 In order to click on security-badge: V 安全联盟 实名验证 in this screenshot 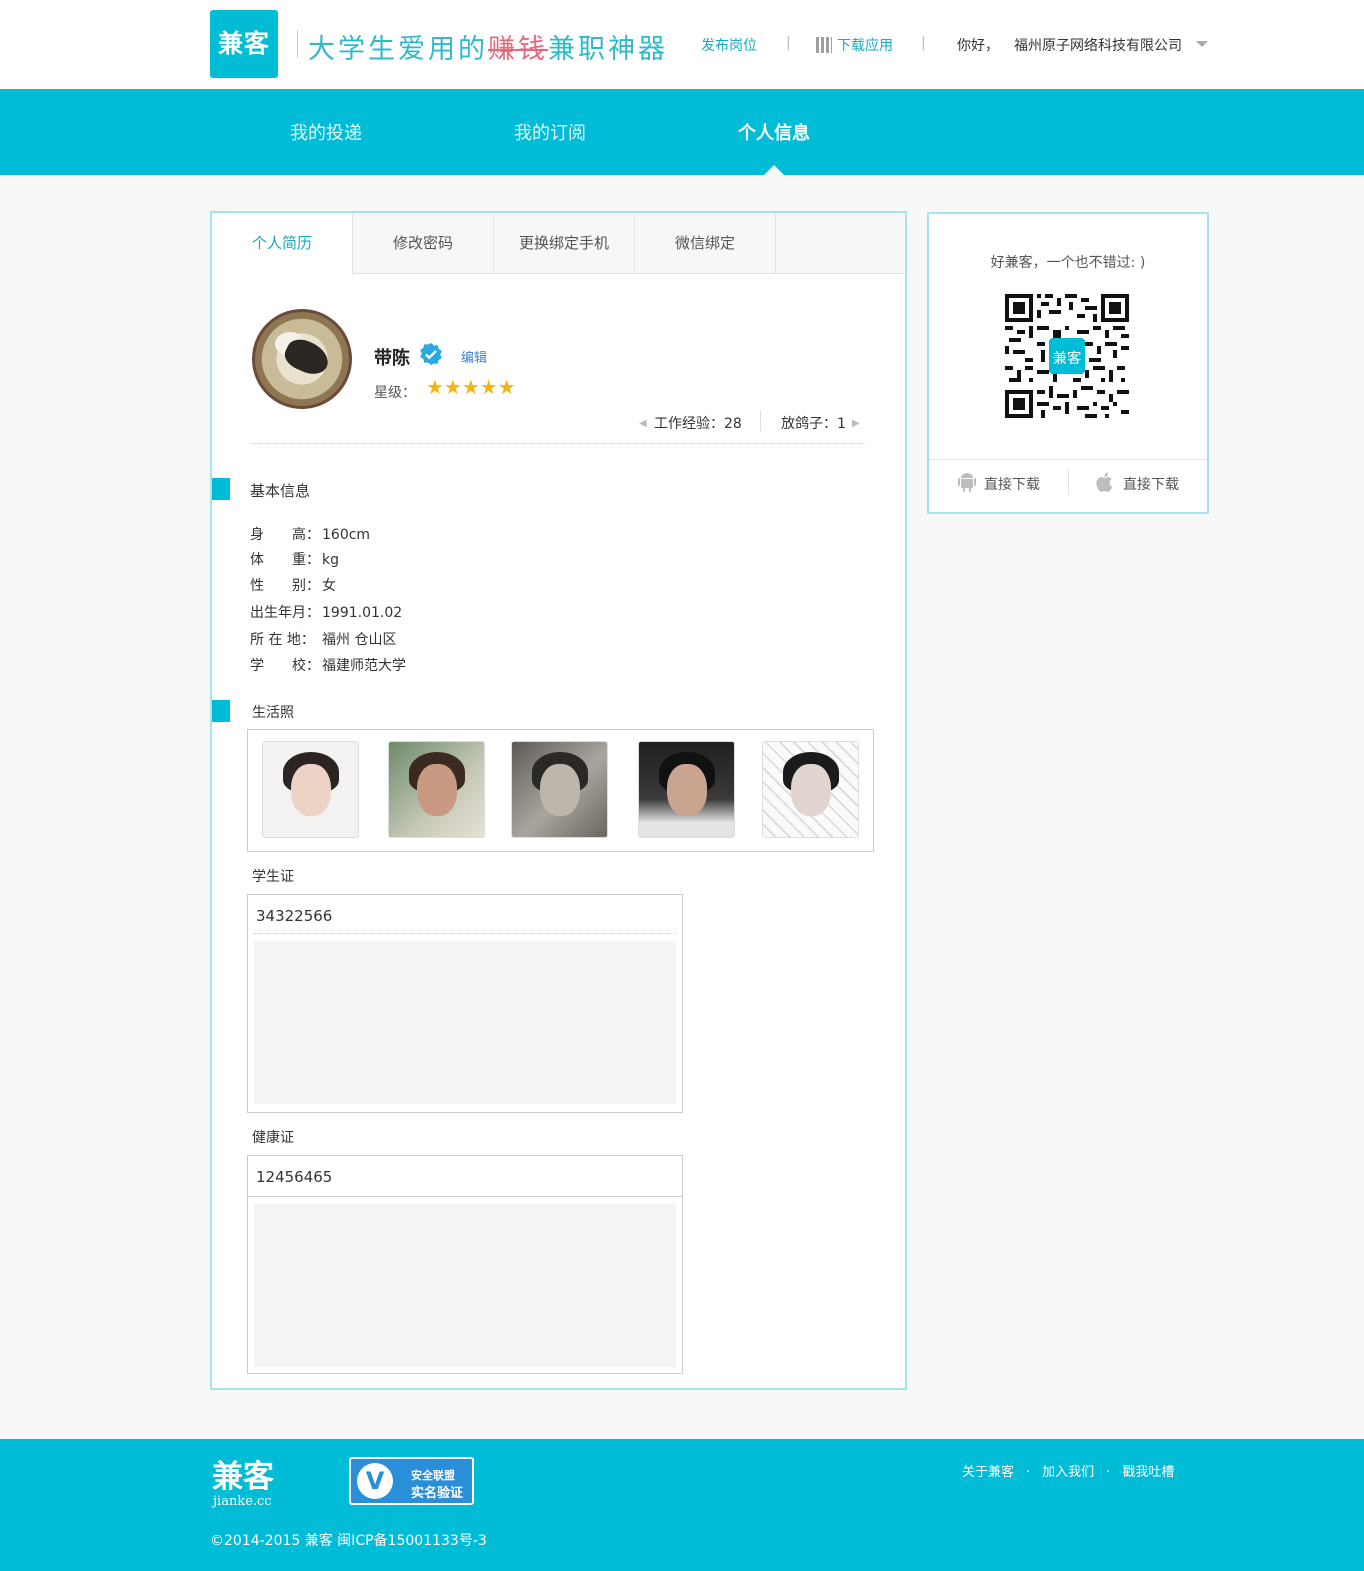, I will do `click(411, 1481)`.